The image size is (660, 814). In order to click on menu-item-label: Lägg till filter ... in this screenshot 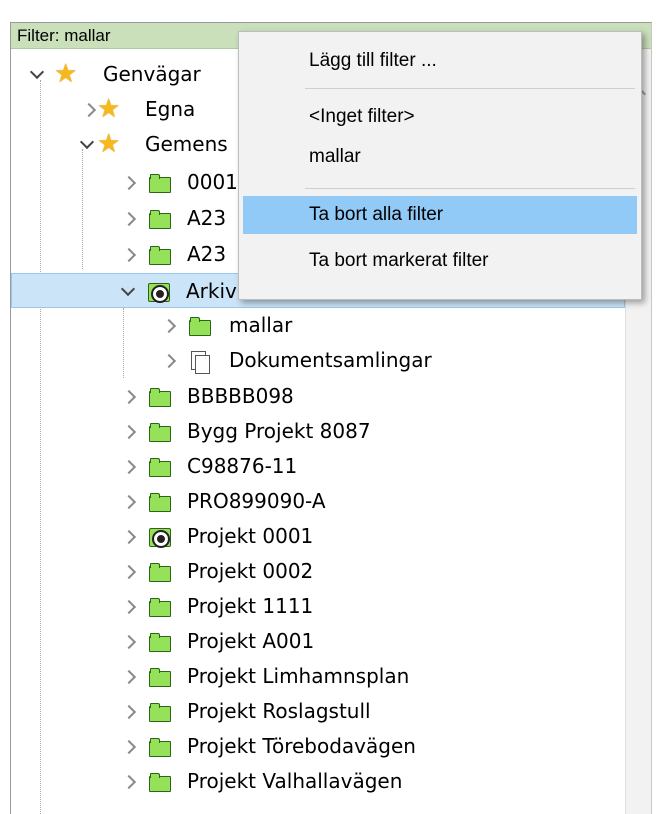, I will do `click(373, 60)`.